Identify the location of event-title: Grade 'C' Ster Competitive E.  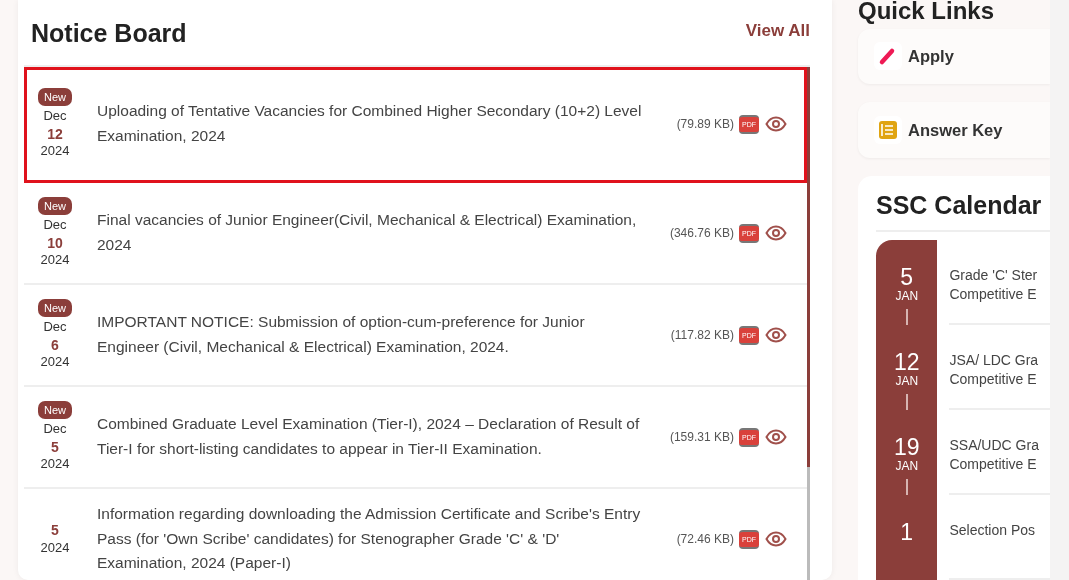
(999, 272).